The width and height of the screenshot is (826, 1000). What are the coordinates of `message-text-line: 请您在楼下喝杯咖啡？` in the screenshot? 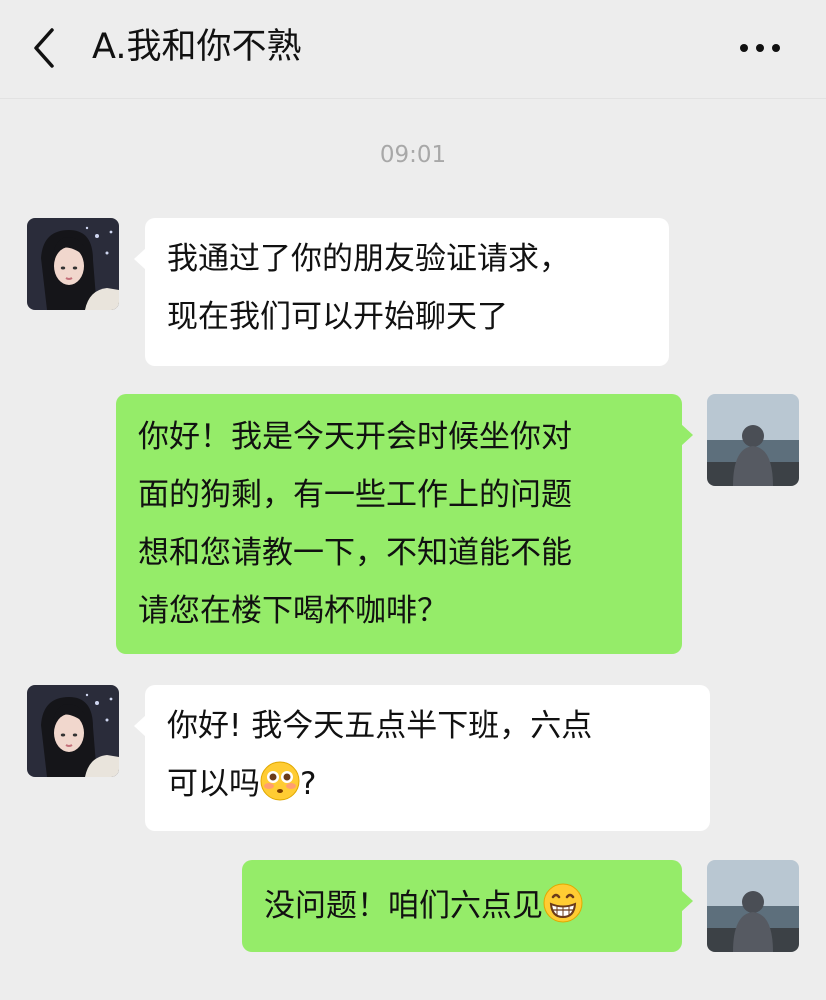 It's located at (293, 611).